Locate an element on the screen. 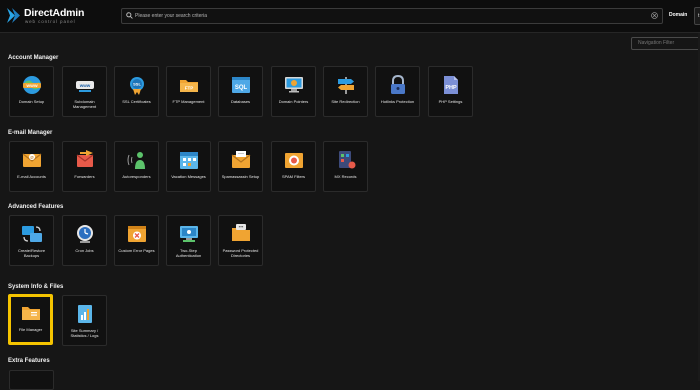  tile-autoresponders: Autoresponders is located at coordinates (136, 166).